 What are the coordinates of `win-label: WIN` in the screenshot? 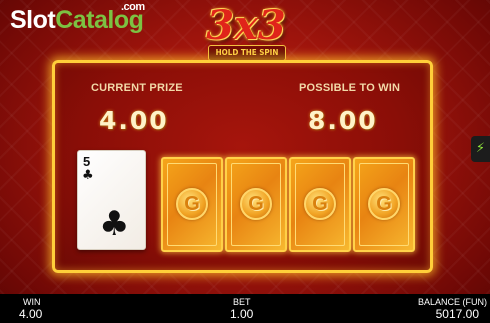 It's located at (32, 302).